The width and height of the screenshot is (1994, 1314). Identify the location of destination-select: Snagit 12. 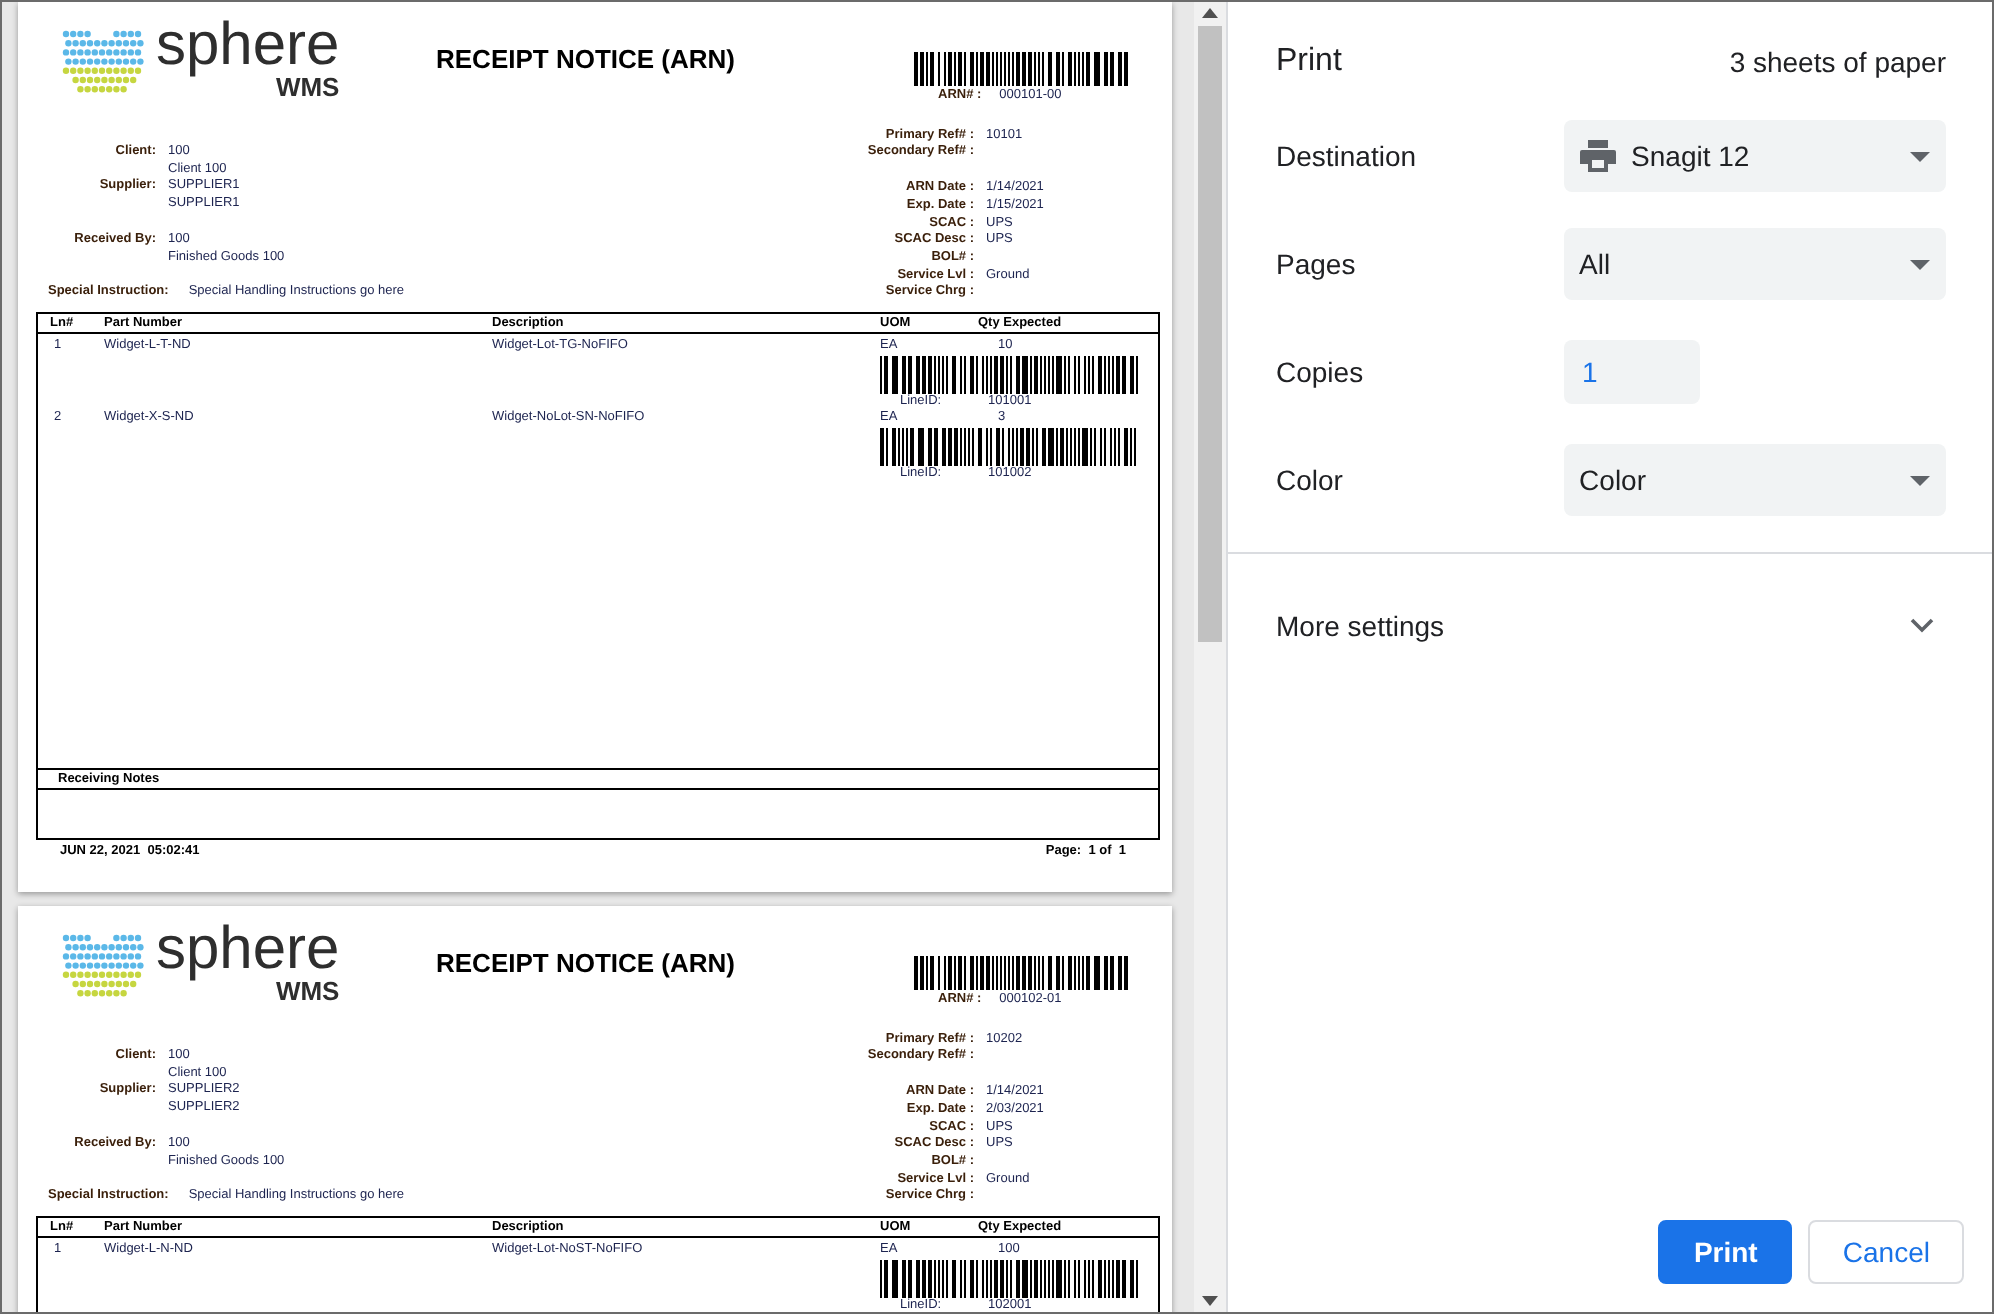
(1754, 156).